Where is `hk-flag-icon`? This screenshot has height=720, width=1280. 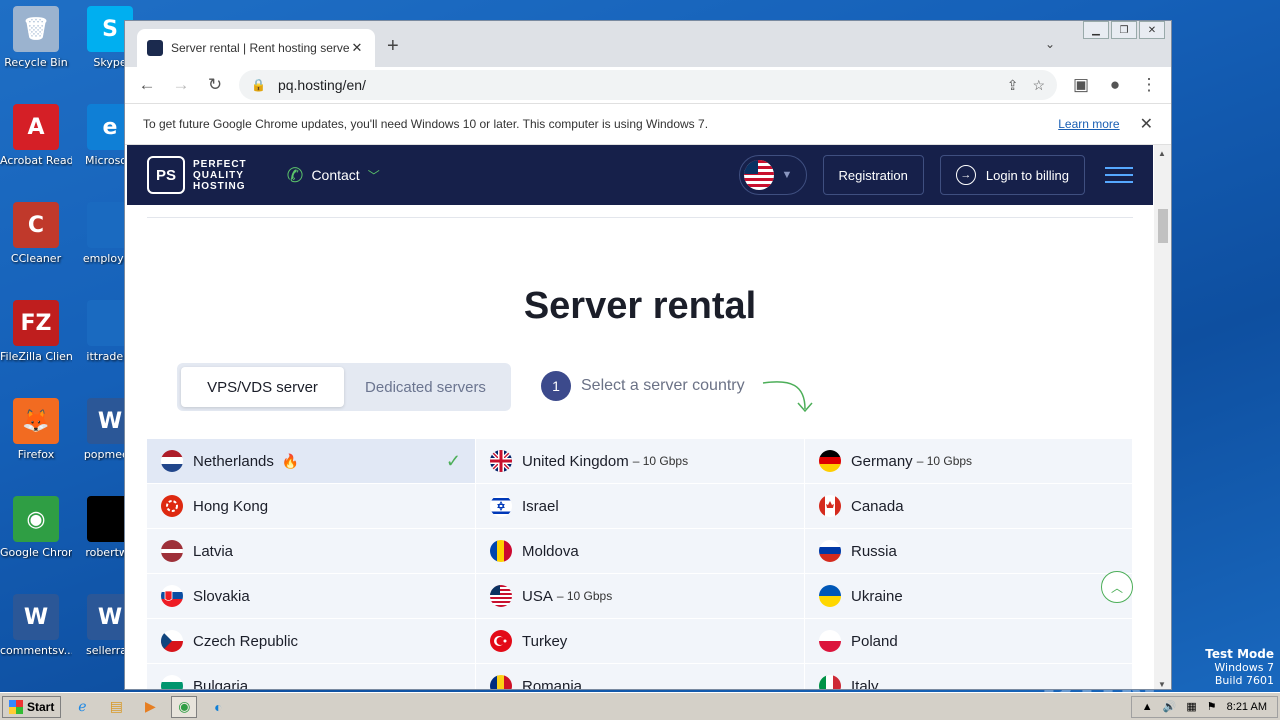 hk-flag-icon is located at coordinates (172, 506).